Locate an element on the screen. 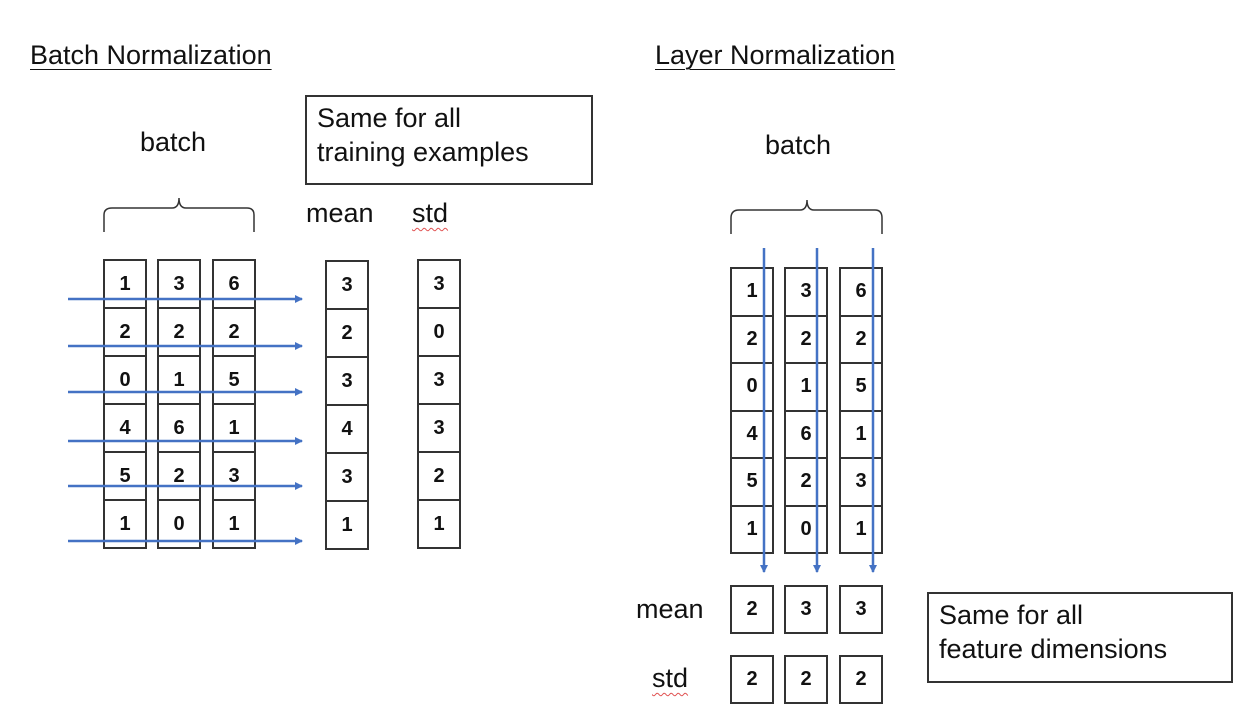 The image size is (1250, 716). batch-norm-note-line1: Same for all is located at coordinates (389, 118).